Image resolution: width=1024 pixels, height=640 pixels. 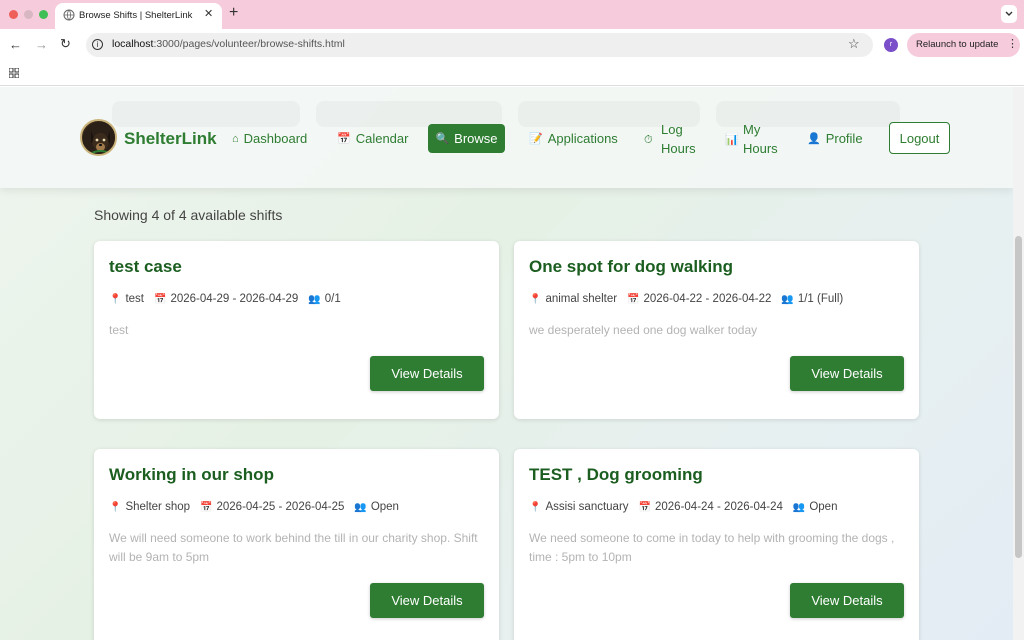 I want to click on shift-meta: 📍 test 📅 2026-04-29 - 2026-04-29 👥 0/1, so click(x=230, y=299).